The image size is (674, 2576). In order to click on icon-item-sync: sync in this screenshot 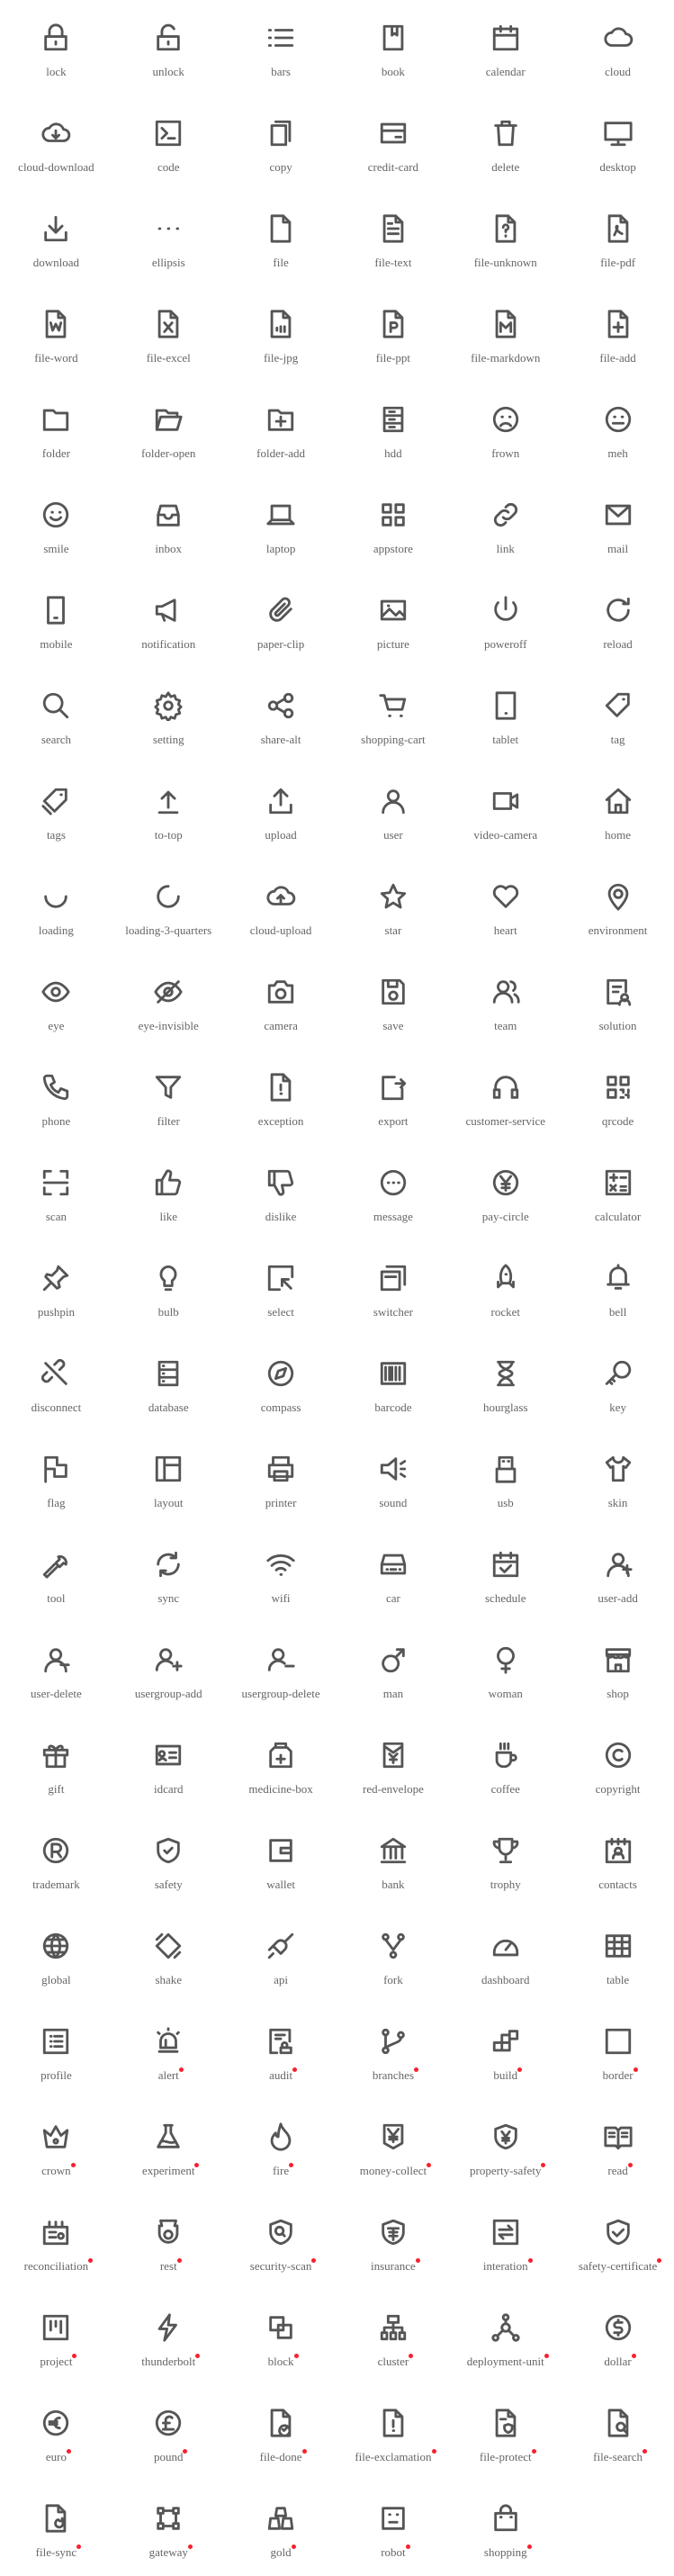, I will do `click(168, 1574)`.